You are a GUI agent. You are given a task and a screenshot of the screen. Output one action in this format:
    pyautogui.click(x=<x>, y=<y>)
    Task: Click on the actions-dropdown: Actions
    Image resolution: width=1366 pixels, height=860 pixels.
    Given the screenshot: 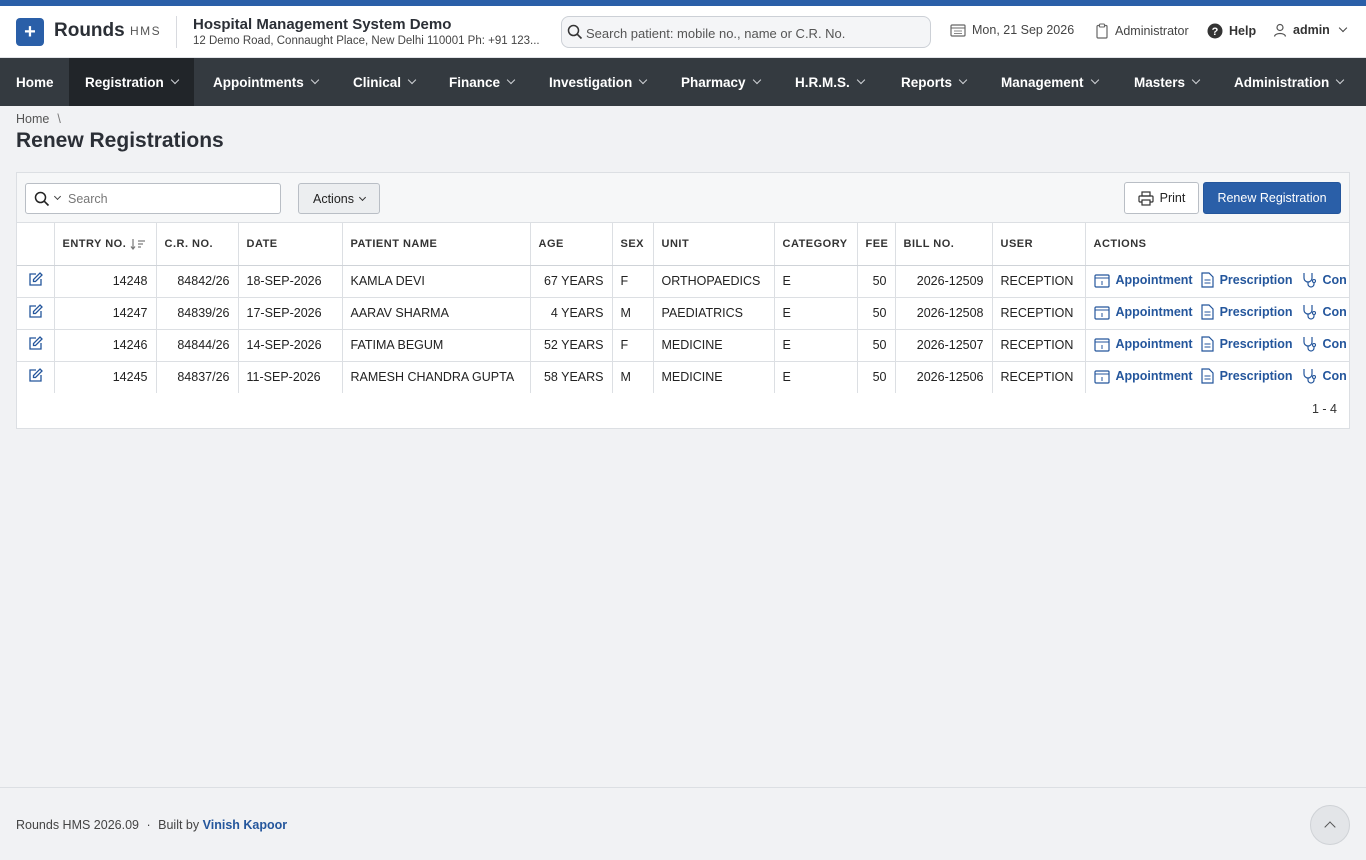 What is the action you would take?
    pyautogui.click(x=339, y=198)
    